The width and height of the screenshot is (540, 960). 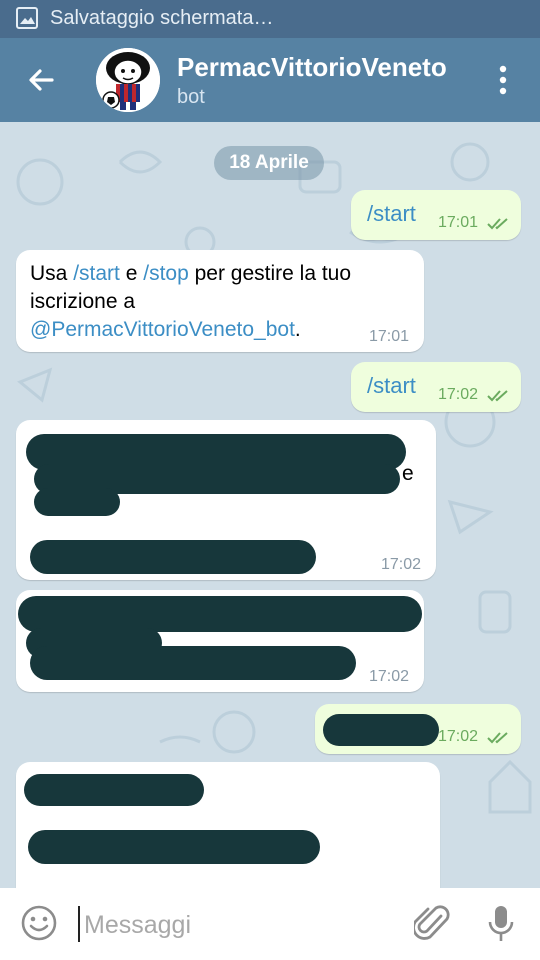 What do you see at coordinates (501, 924) in the screenshot?
I see `microphone-icon` at bounding box center [501, 924].